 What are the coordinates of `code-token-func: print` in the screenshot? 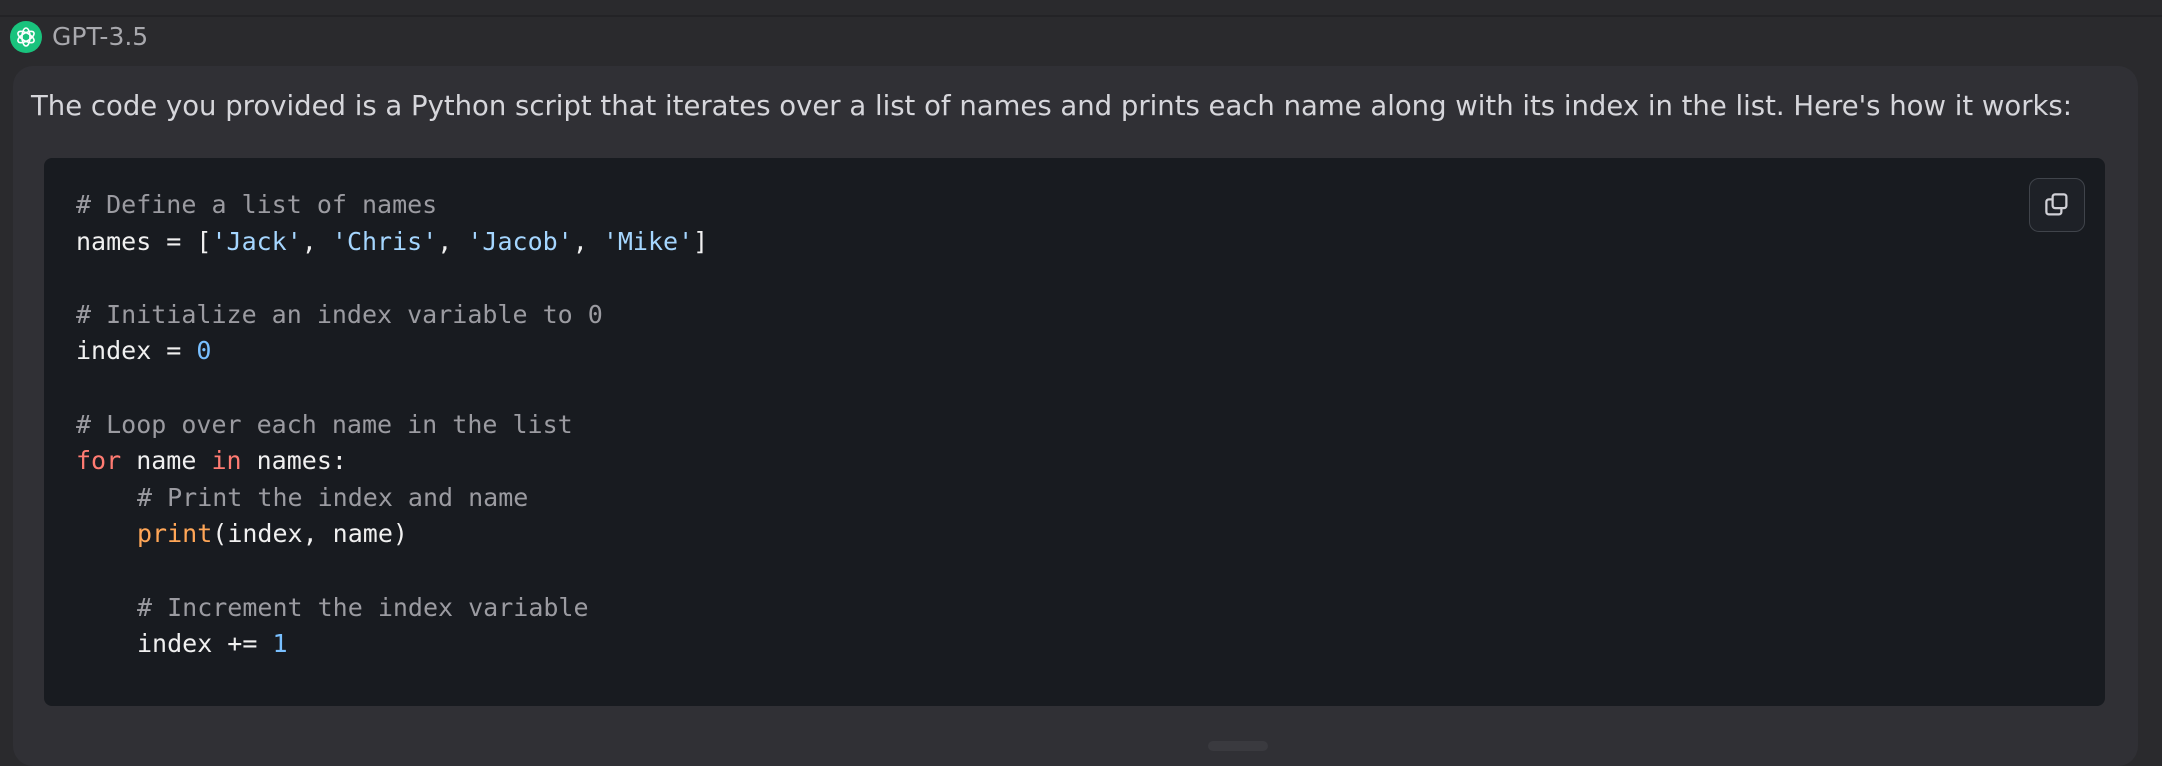 It's located at (175, 534).